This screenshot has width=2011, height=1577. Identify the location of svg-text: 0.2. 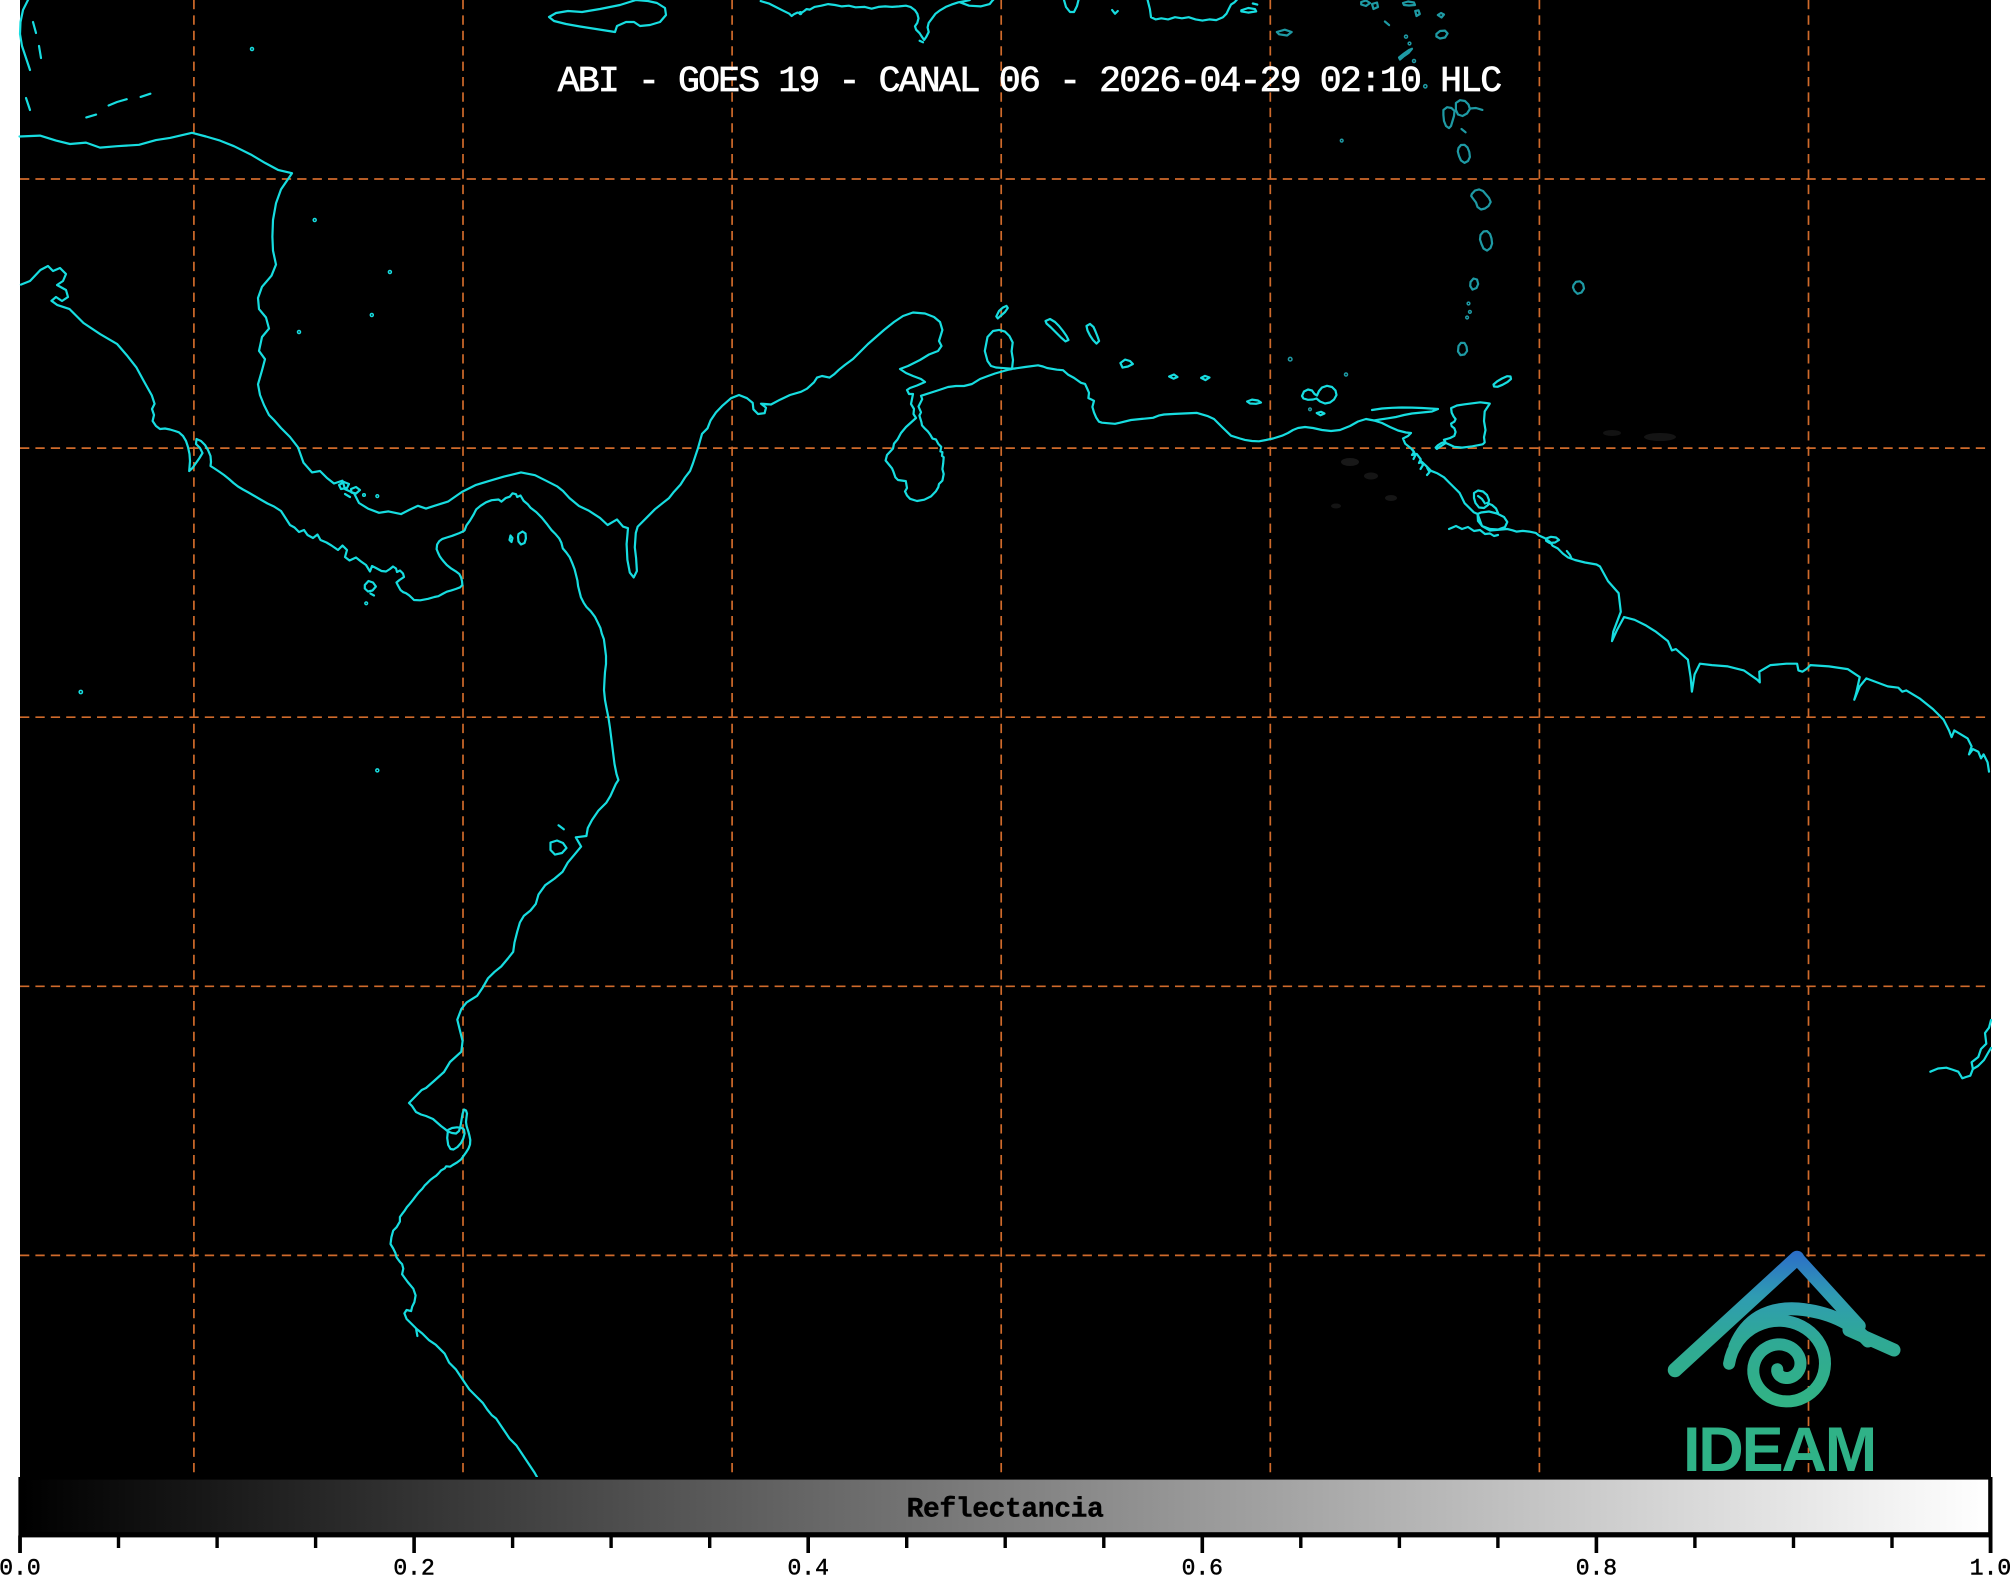
(413, 1566).